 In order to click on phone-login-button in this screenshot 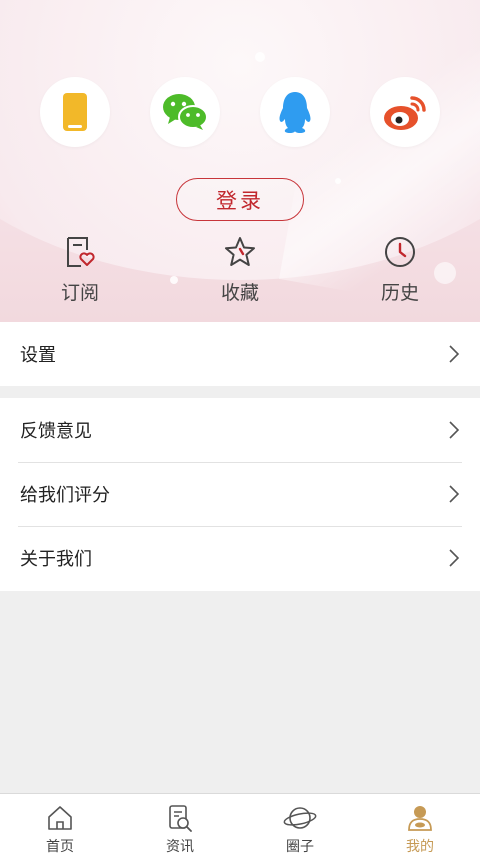, I will do `click(75, 112)`.